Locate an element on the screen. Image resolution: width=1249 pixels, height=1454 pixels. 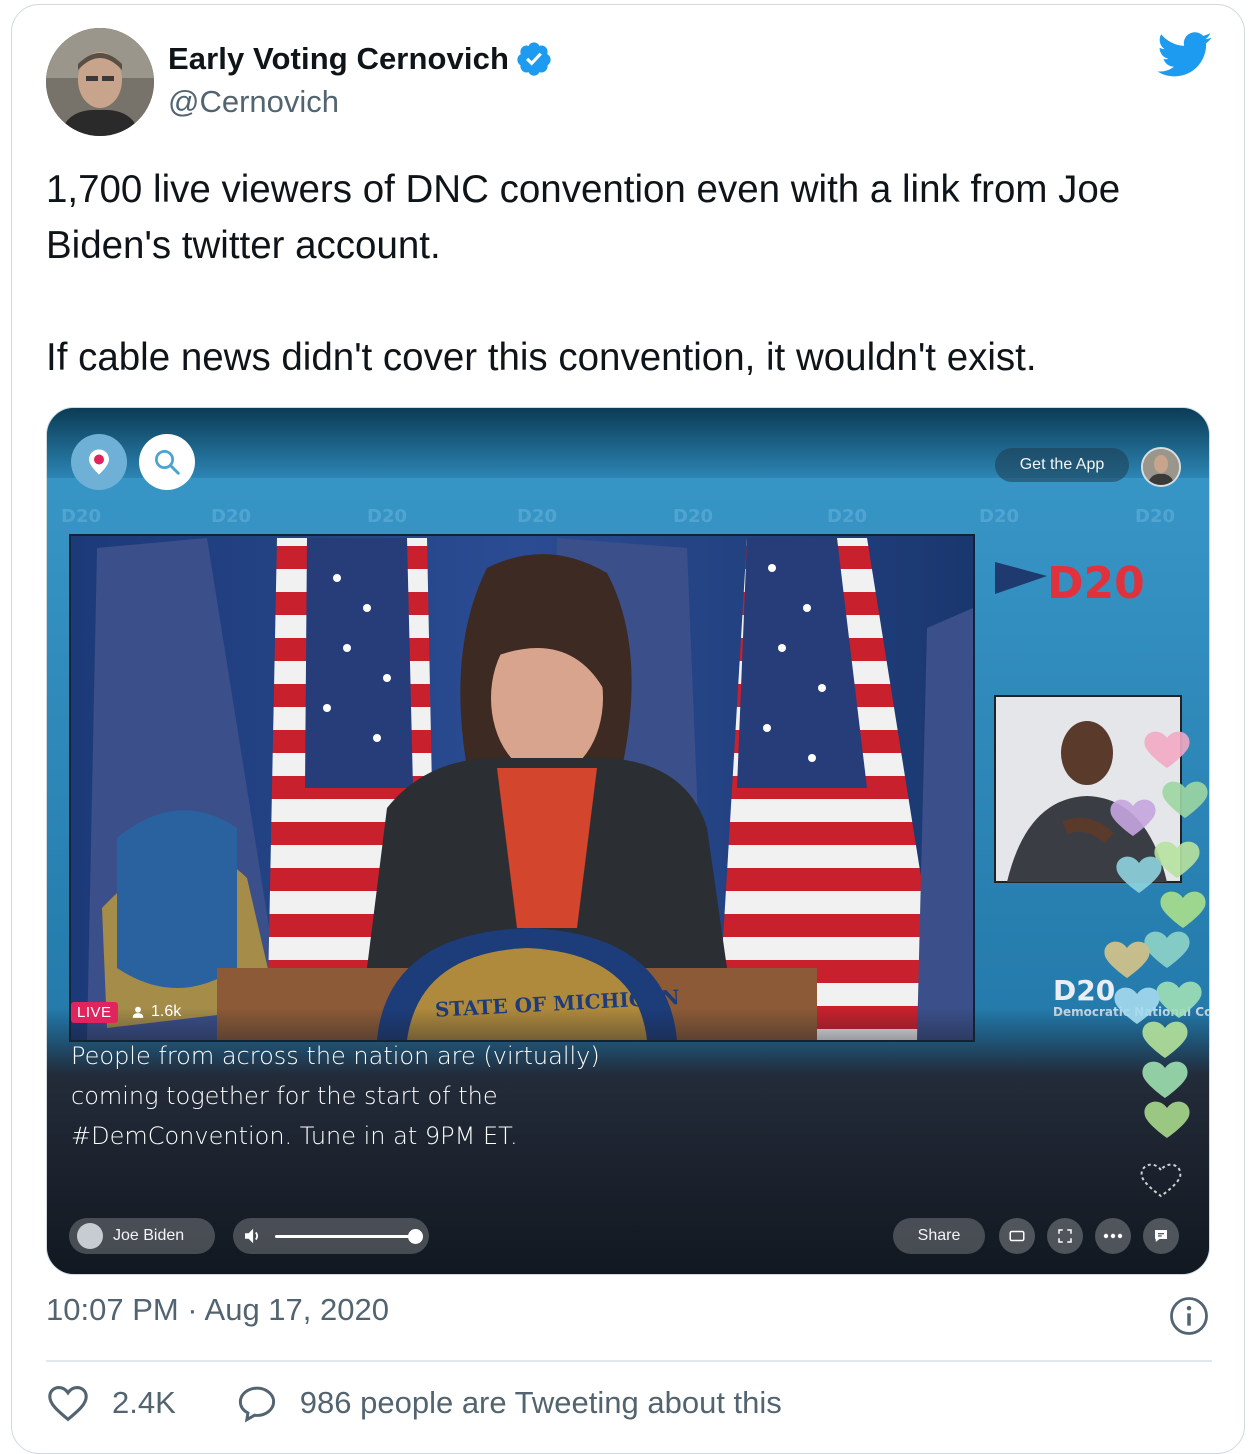
volume-icon is located at coordinates (252, 1236).